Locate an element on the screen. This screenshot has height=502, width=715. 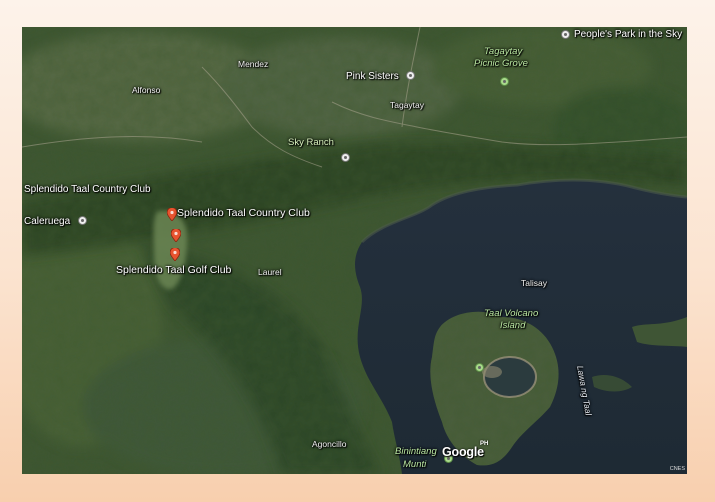
peoples-park-marker-icon is located at coordinates (565, 34).